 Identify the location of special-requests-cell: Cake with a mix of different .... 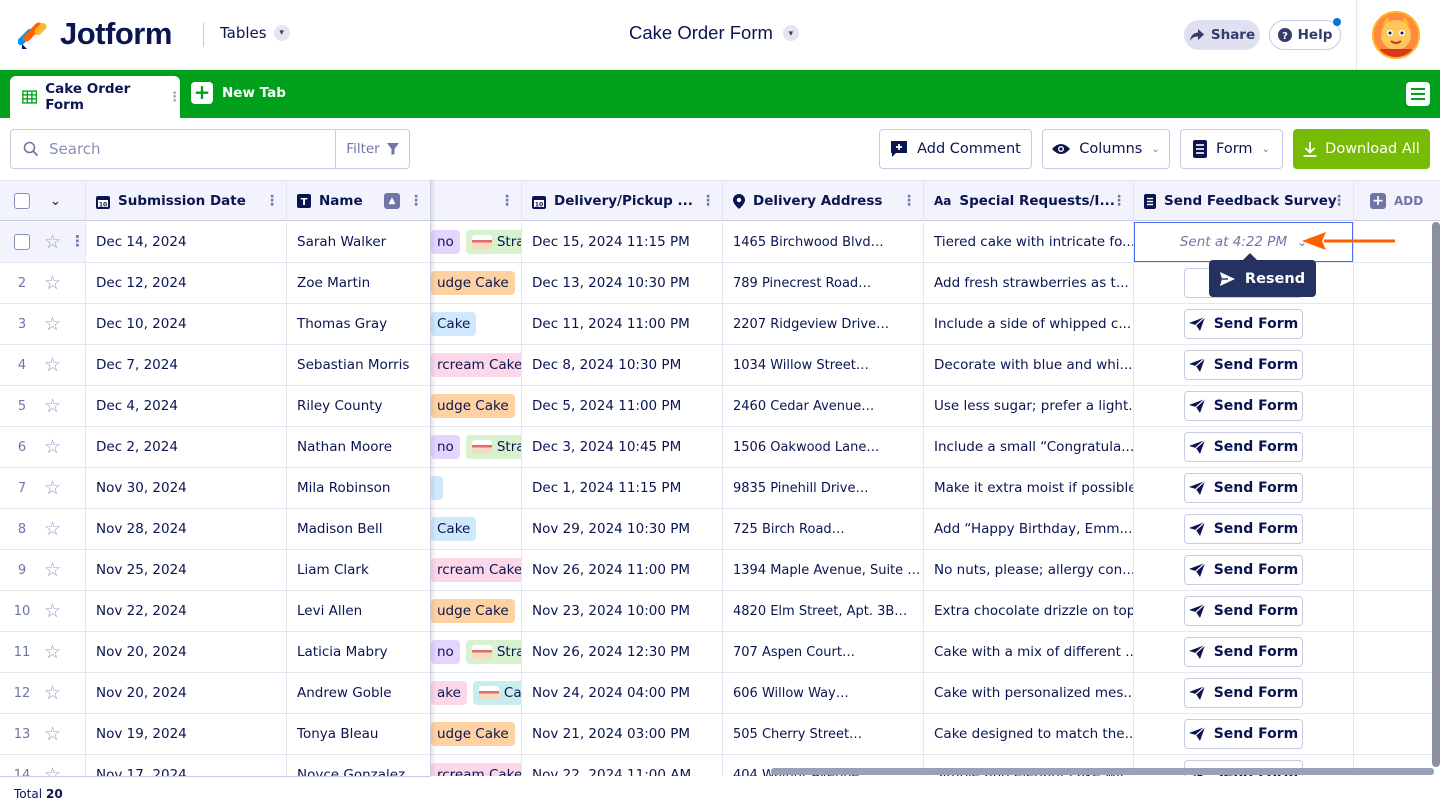
(1029, 652).